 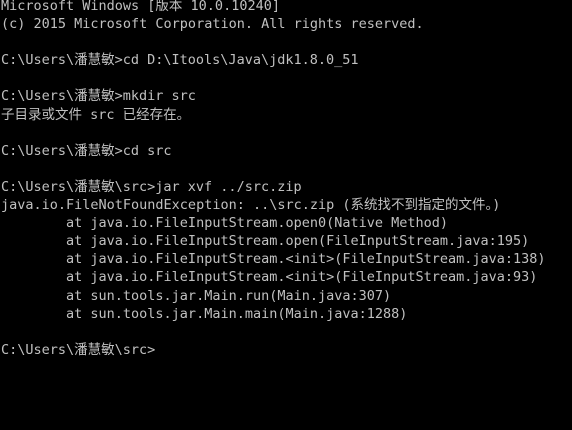 I want to click on console-line: at sun.tools.jar.Main.run(Main.java:307), so click(x=196, y=295).